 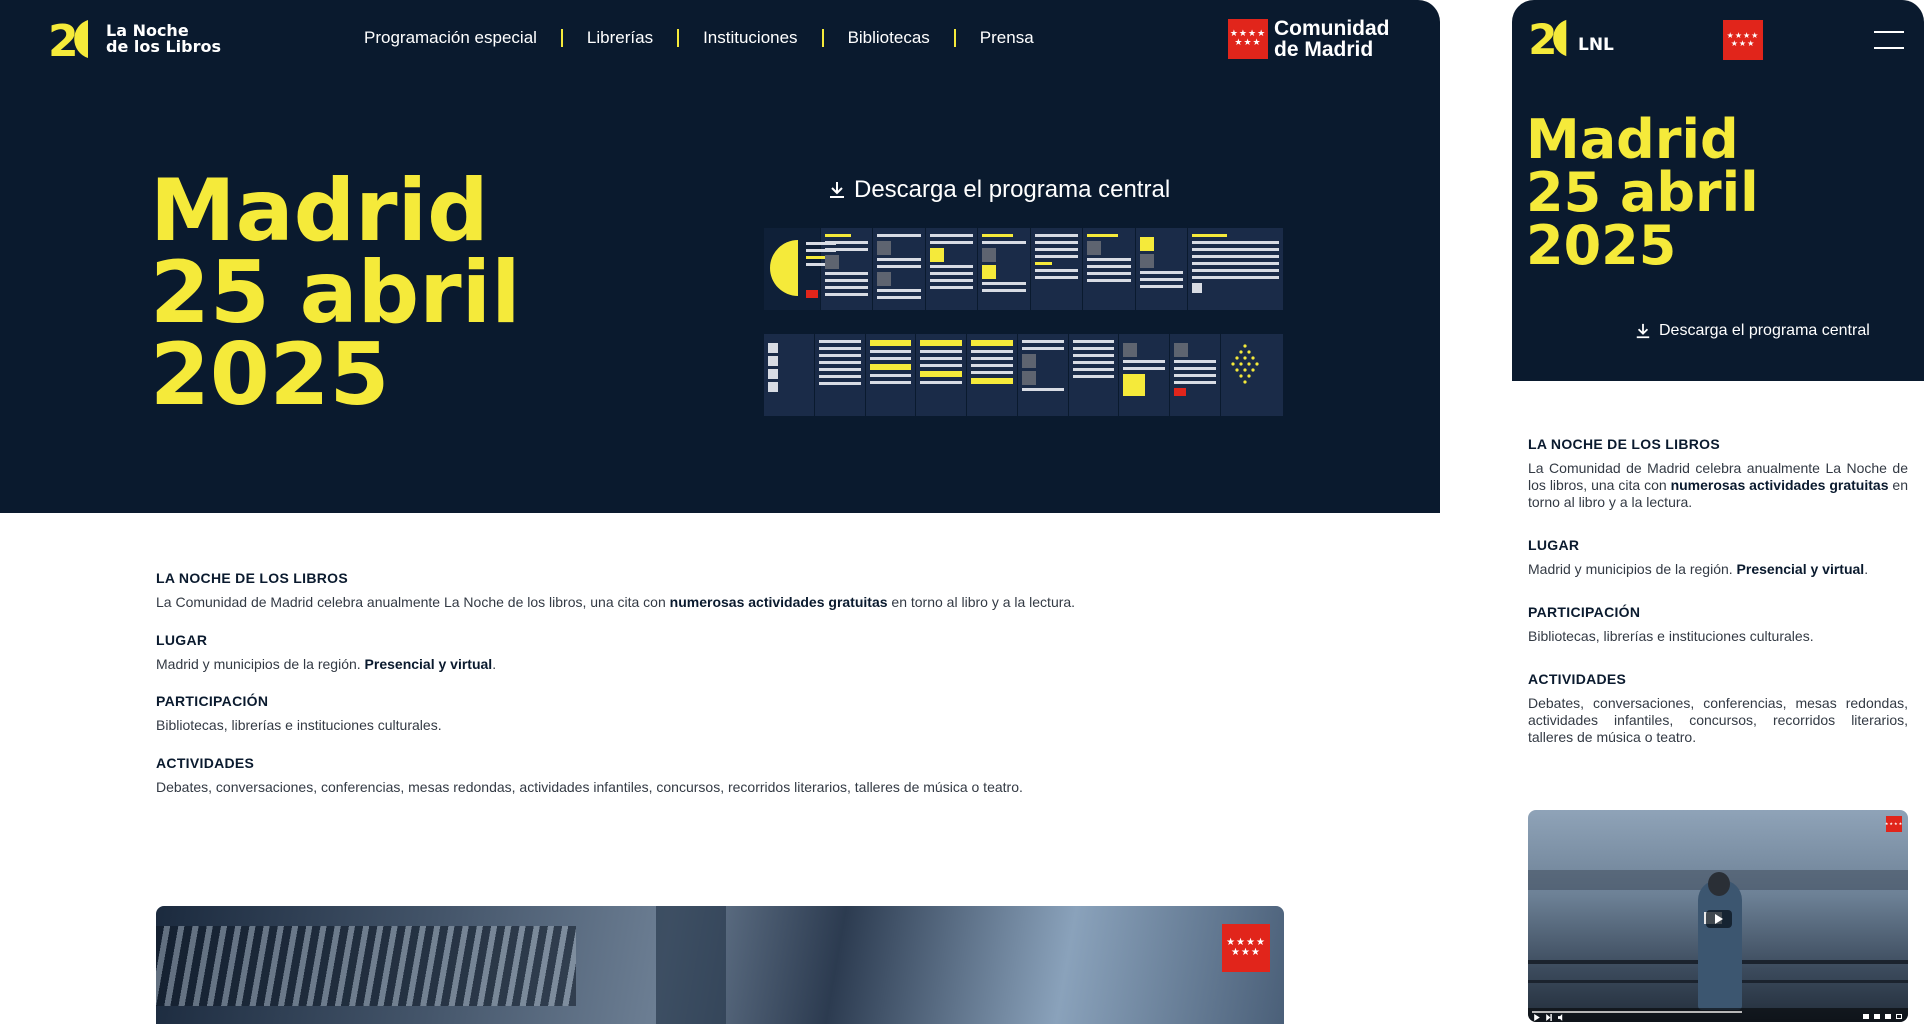 What do you see at coordinates (1561, 1017) in the screenshot?
I see `volume-icon` at bounding box center [1561, 1017].